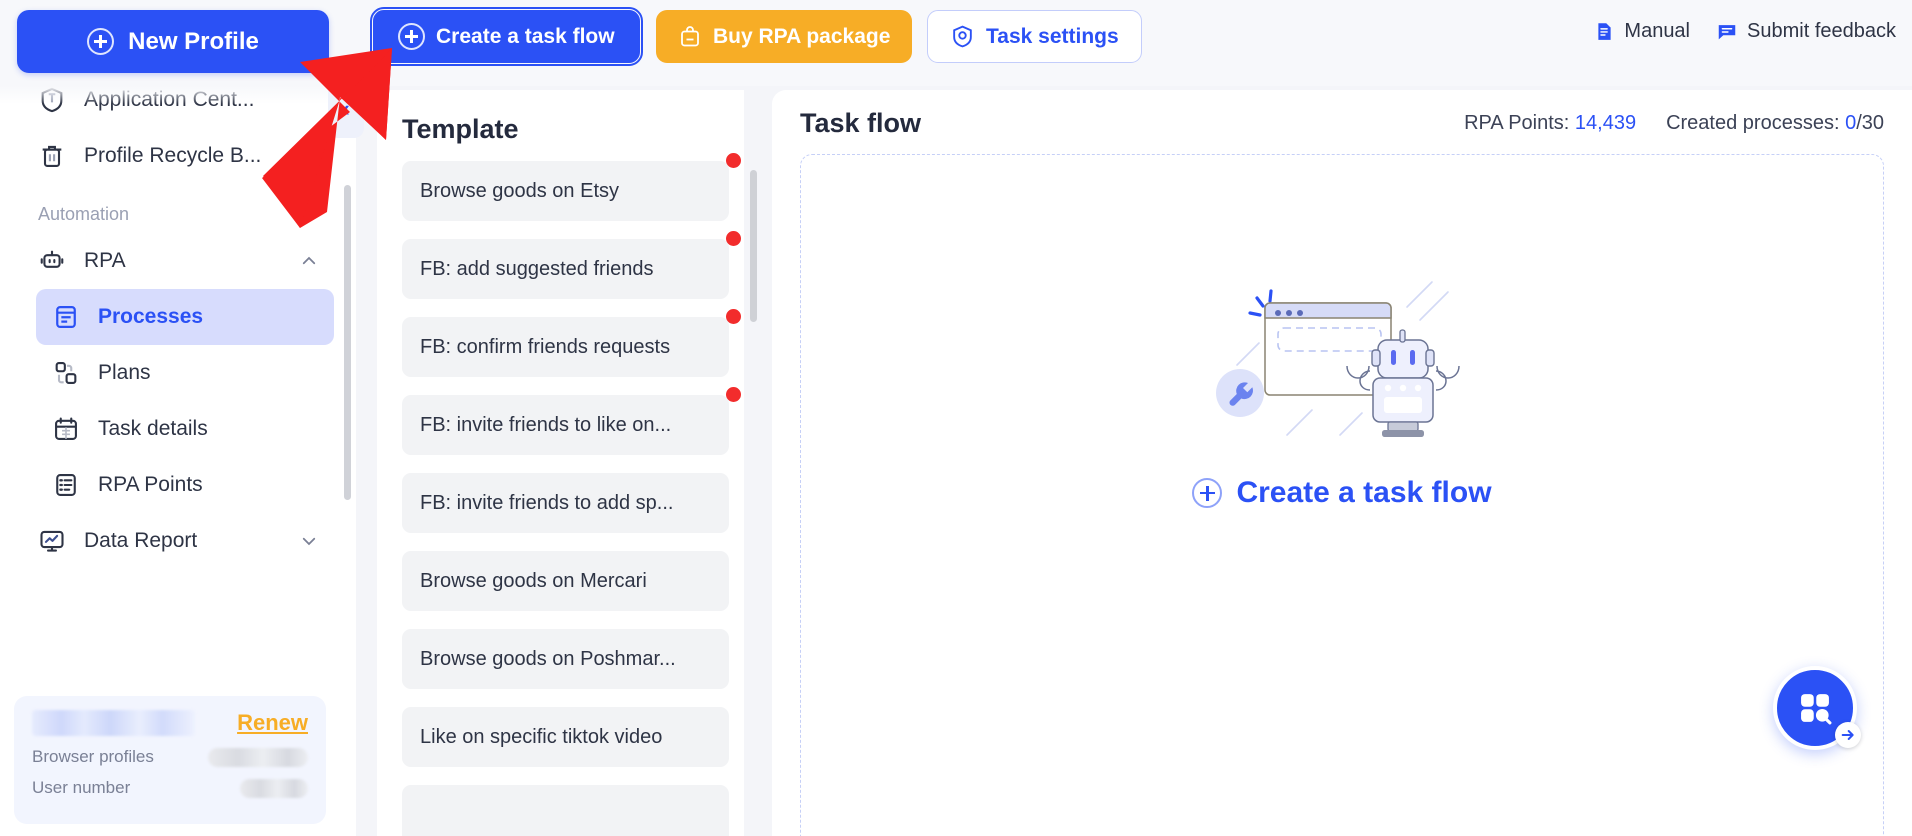  Describe the element at coordinates (460, 129) in the screenshot. I see `template-panel-title: Template` at that location.